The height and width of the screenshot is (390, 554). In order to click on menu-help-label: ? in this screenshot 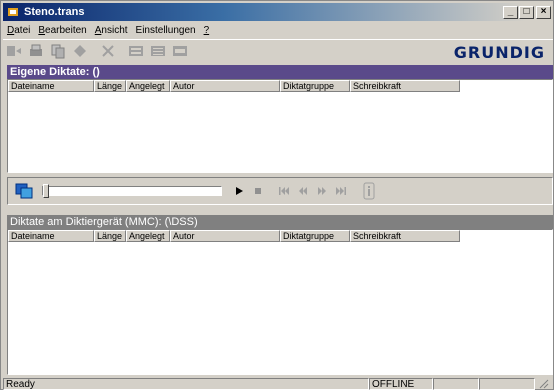, I will do `click(206, 30)`.